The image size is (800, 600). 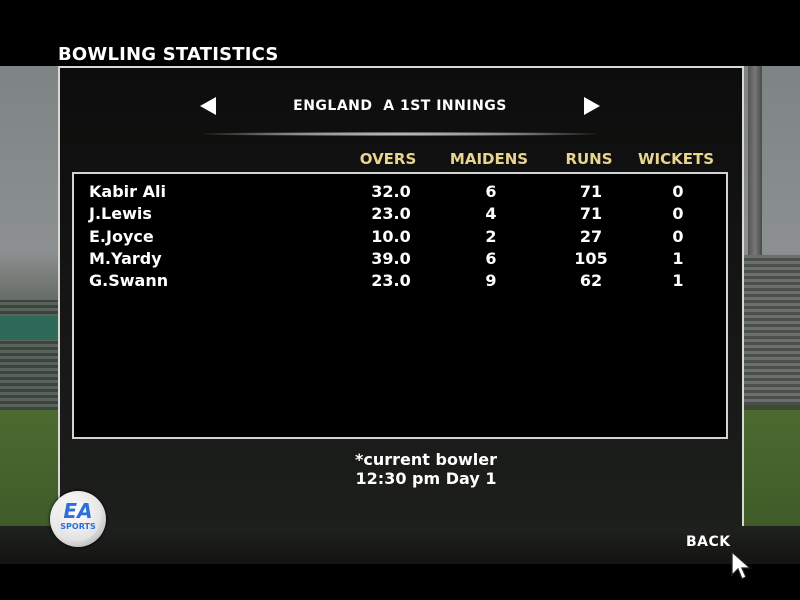 I want to click on bowler-name: J.Lewis, so click(x=120, y=213).